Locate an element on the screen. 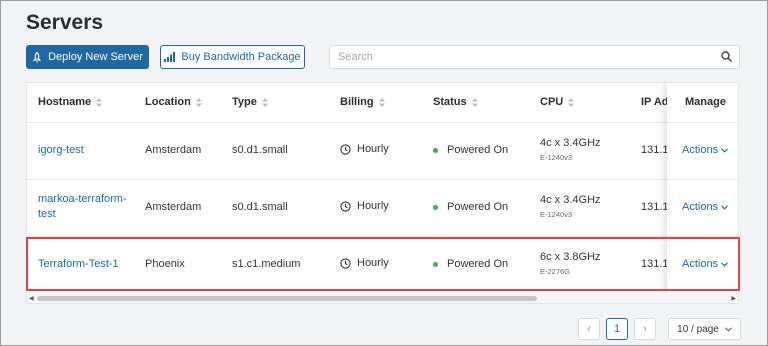  pagination-page-1: 1 is located at coordinates (617, 329).